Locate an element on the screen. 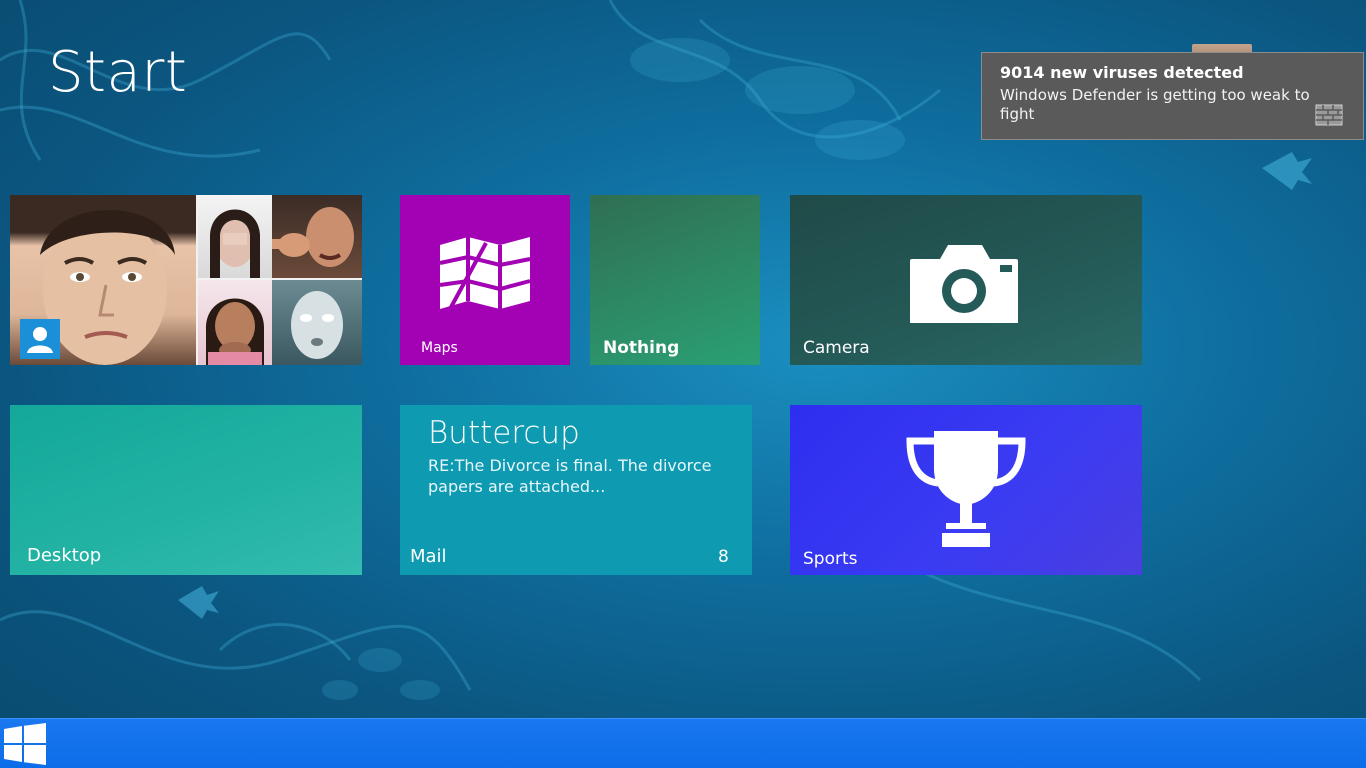  tile-desktop: Desktop is located at coordinates (186, 490).